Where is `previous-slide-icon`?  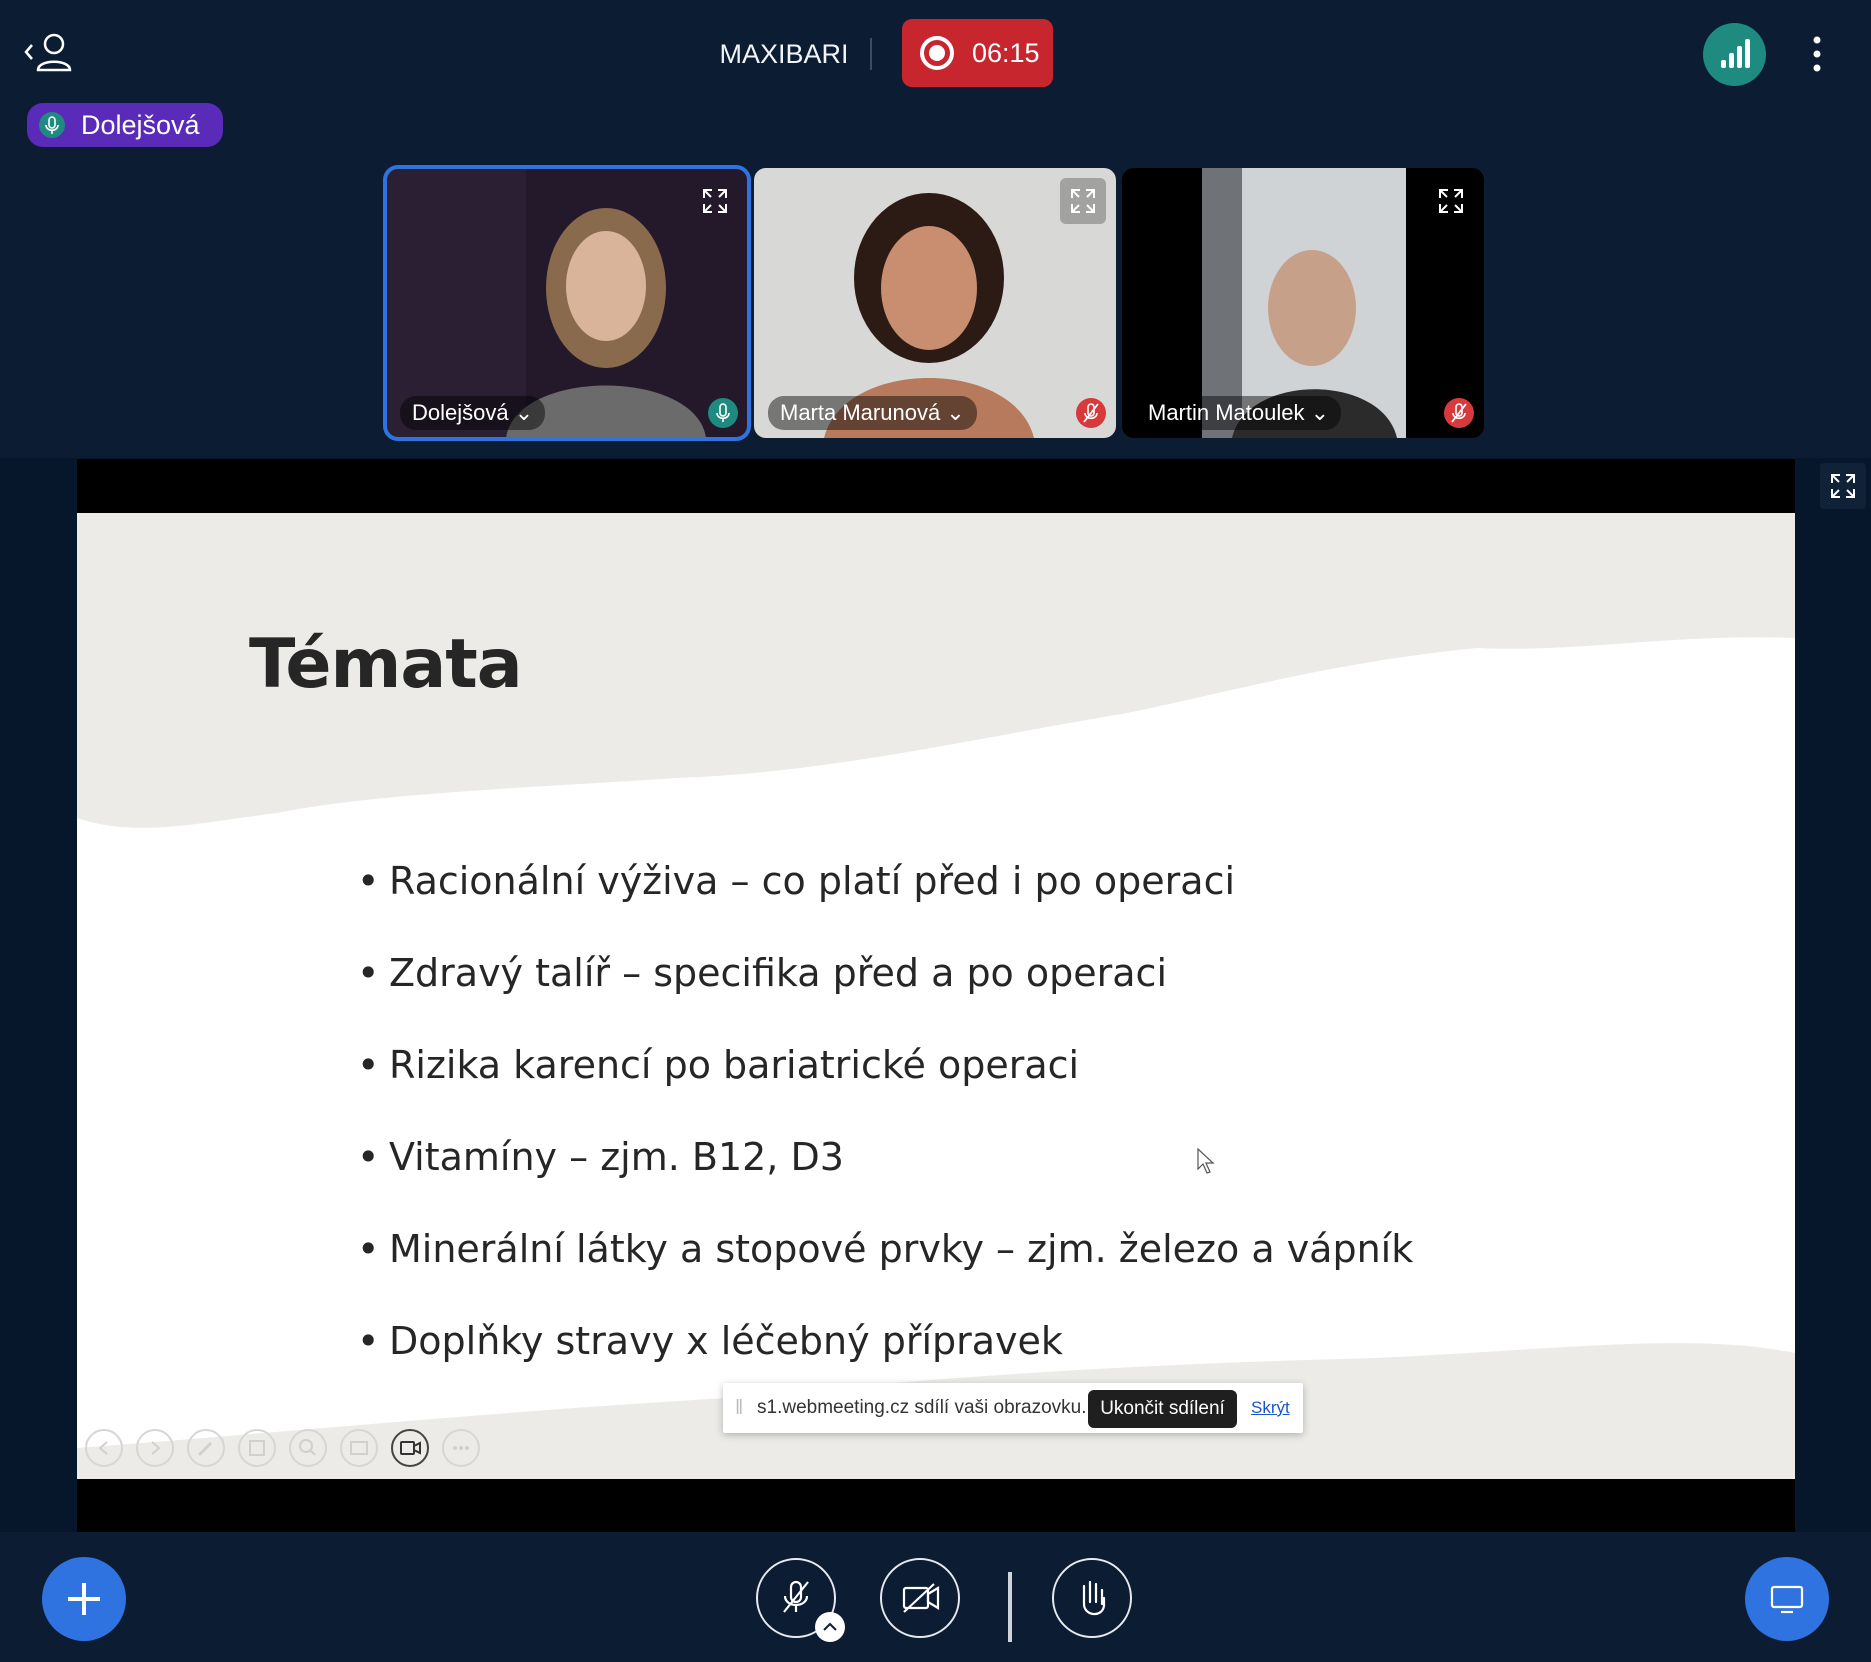 previous-slide-icon is located at coordinates (104, 1448).